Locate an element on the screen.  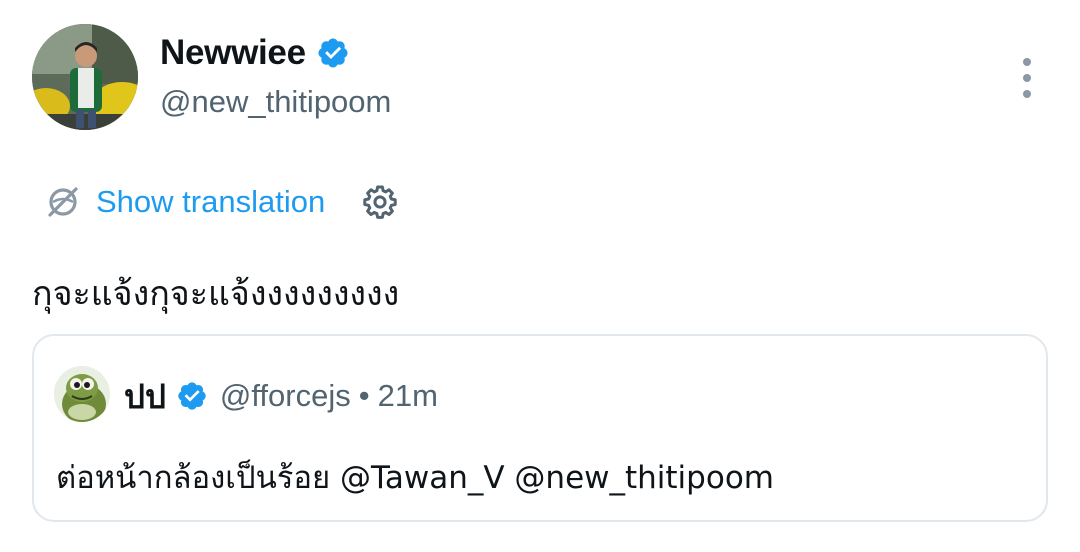
author-name-row: Newwiee is located at coordinates (255, 53).